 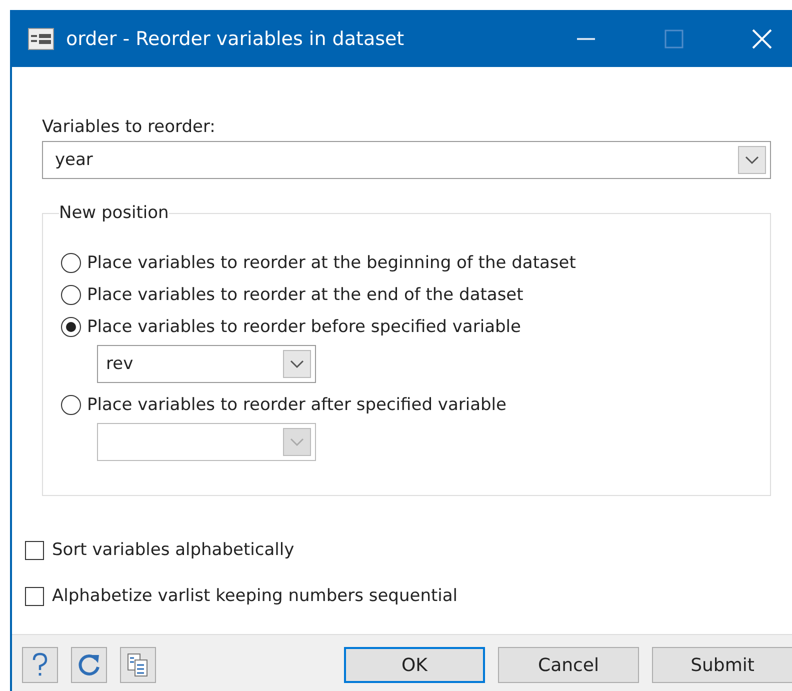 What do you see at coordinates (414, 665) in the screenshot?
I see `dialog-button: OK` at bounding box center [414, 665].